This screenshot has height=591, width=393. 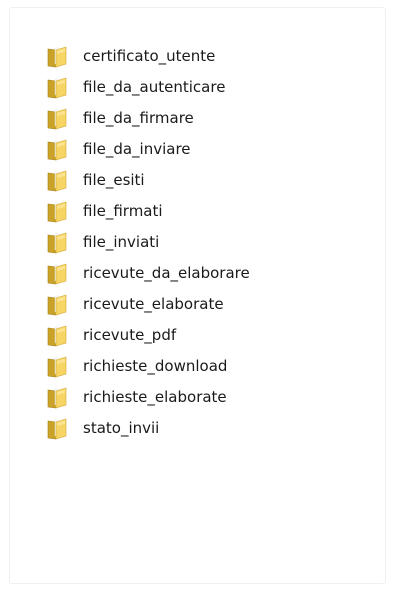 I want to click on folder-item: file_da_autenticare, so click(x=148, y=86).